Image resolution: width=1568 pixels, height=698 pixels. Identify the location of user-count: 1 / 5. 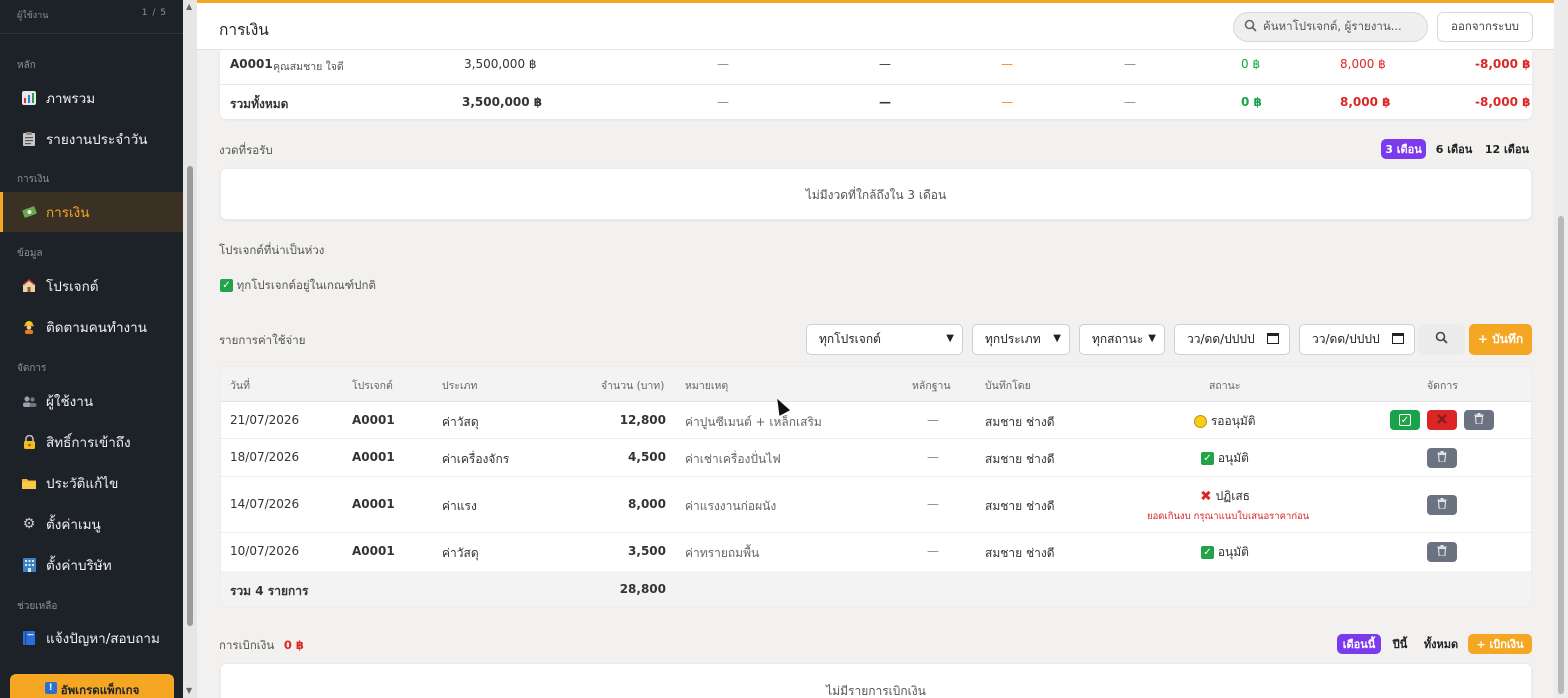
(154, 13).